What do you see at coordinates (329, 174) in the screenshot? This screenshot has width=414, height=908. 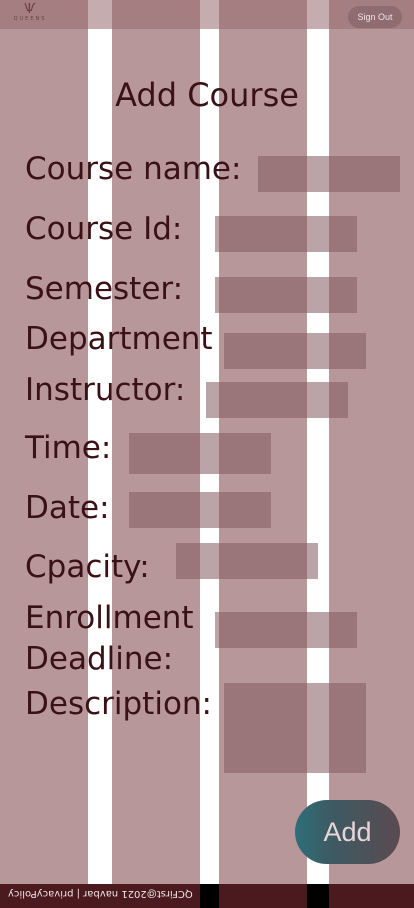 I see `course-name-input` at bounding box center [329, 174].